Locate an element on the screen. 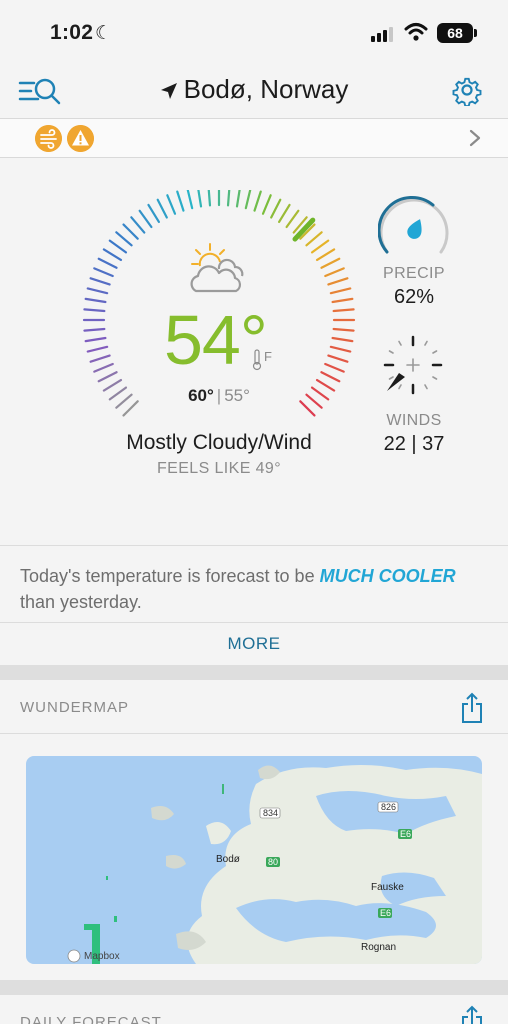 The height and width of the screenshot is (1024, 508). temperature-unit: F is located at coordinates (268, 356).